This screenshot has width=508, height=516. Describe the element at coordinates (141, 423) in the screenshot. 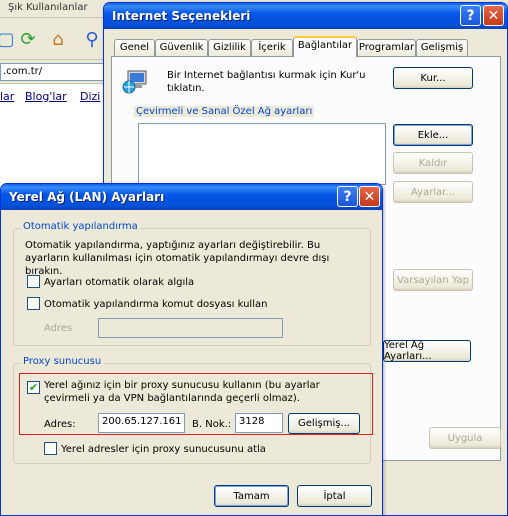

I see `proxy-address-input: 200.65.127.161` at that location.